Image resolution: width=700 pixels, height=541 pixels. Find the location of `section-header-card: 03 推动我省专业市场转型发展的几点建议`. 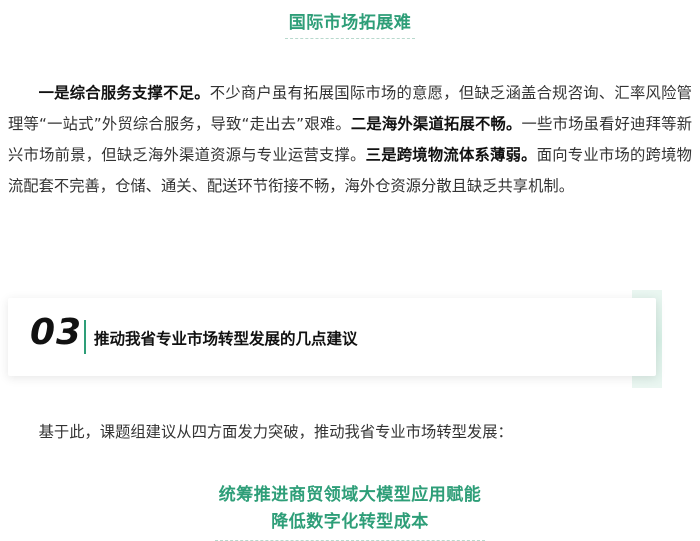

section-header-card: 03 推动我省专业市场转型发展的几点建议 is located at coordinates (332, 337).